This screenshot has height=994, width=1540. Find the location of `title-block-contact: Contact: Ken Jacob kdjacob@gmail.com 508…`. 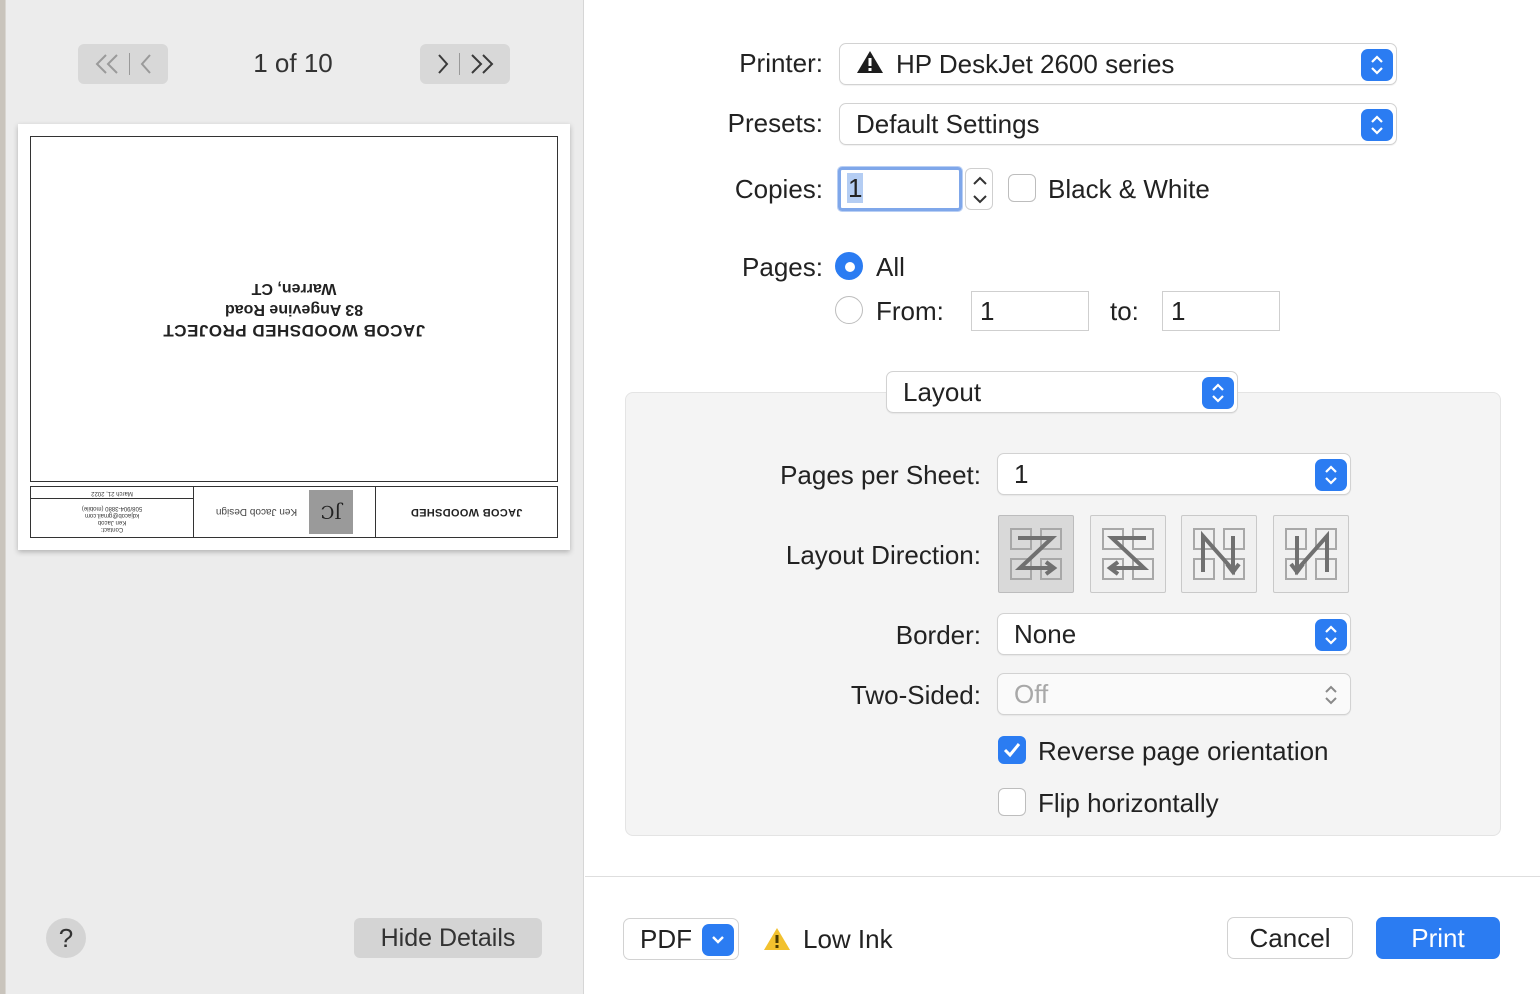

title-block-contact: Contact: Ken Jacob kdjacob@gmail.com 508… is located at coordinates (112, 512).